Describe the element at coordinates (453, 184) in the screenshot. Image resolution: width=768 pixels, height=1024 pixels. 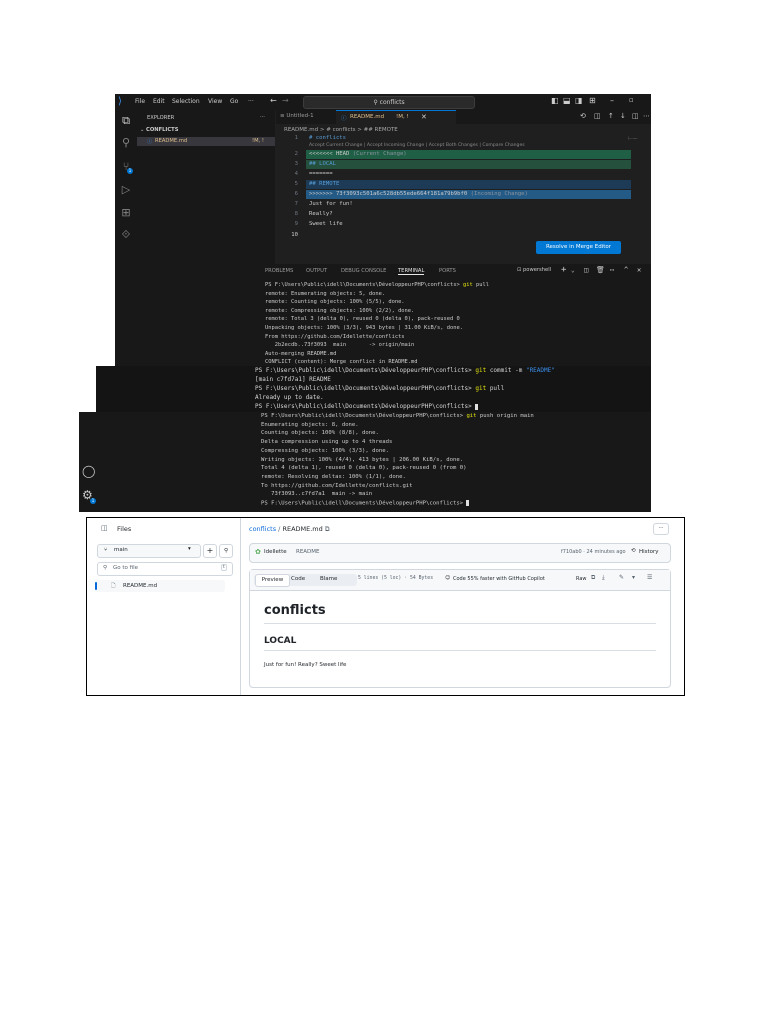
I see `code-line: 5 ## REMOTE` at that location.